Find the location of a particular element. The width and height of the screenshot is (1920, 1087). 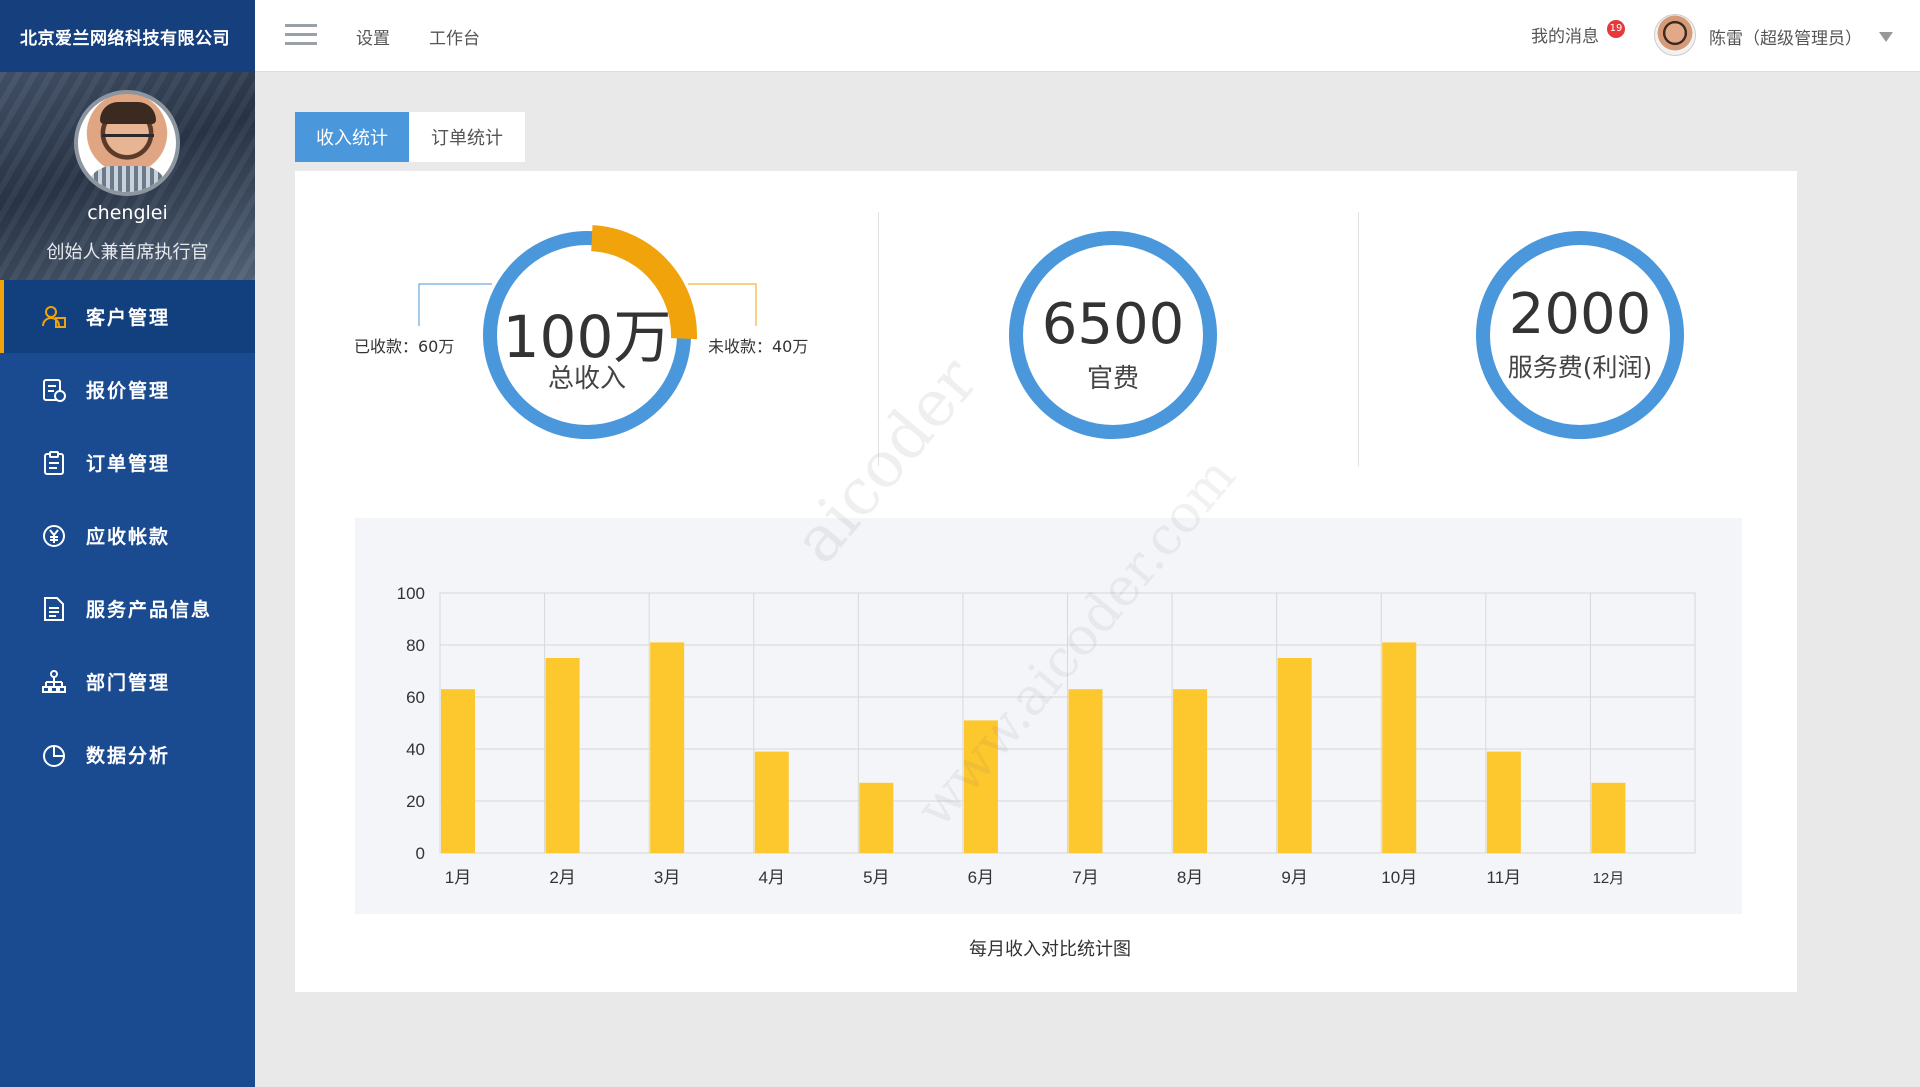

sidebar-nav: 客户管理 报价管理 订单管理 应收帐款 服务产品信息 部门管理 数据分析 is located at coordinates (127, 535).